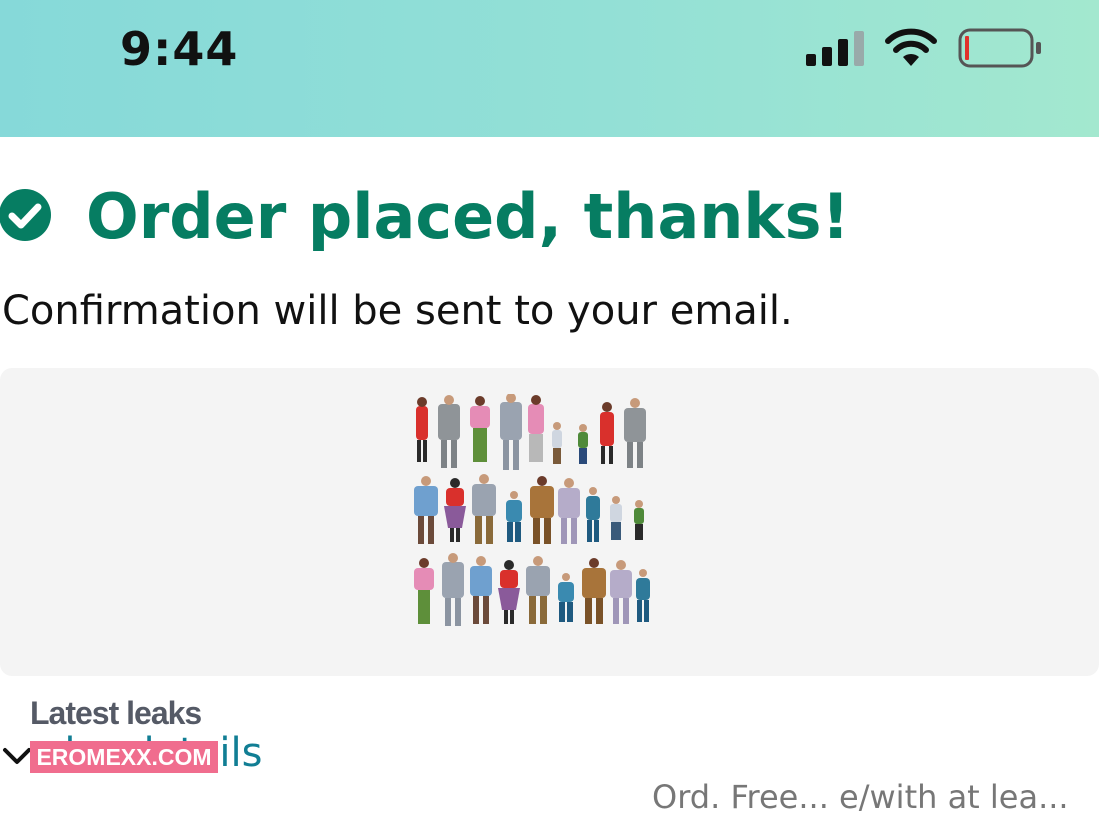 The image size is (1099, 816). What do you see at coordinates (25, 215) in the screenshot?
I see `check-circle-icon` at bounding box center [25, 215].